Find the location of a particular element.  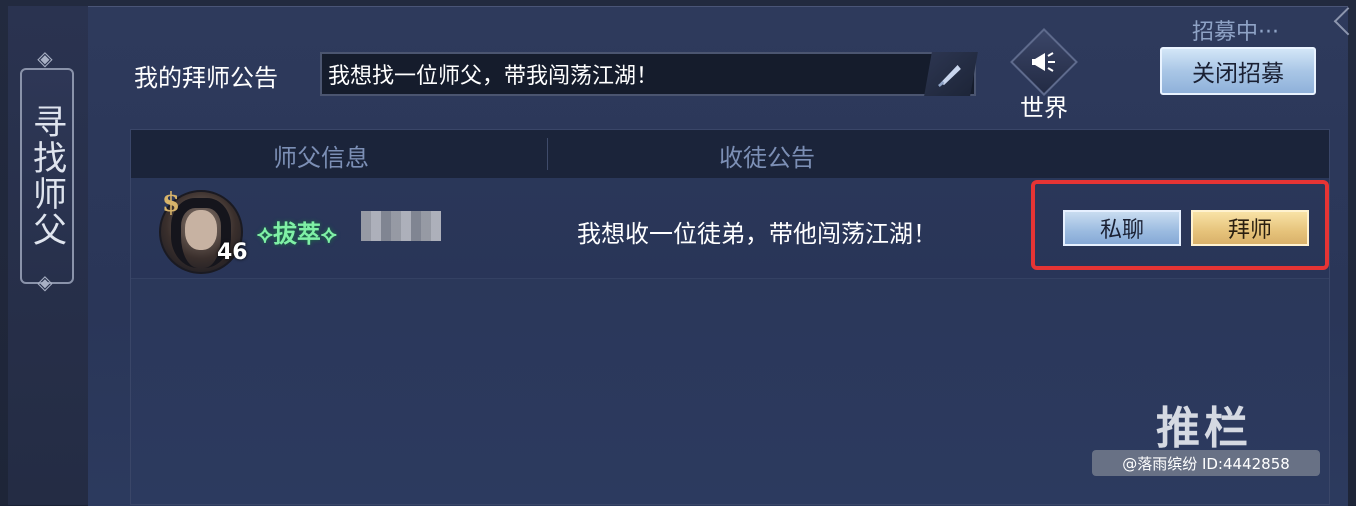

title-text: 拔萃 is located at coordinates (296, 234).